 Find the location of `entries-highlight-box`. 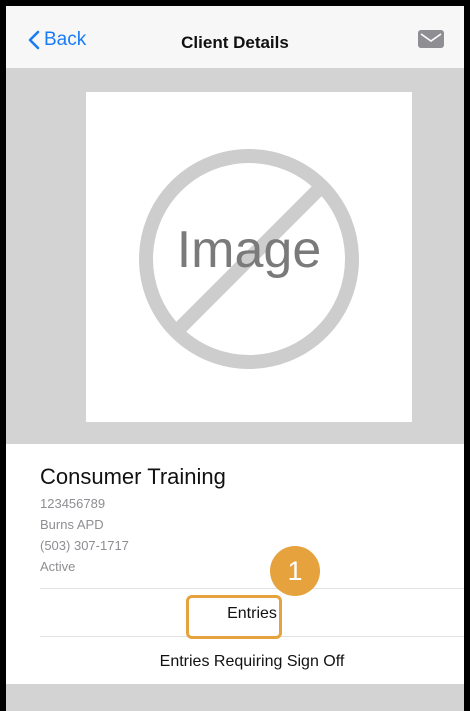

entries-highlight-box is located at coordinates (234, 617).